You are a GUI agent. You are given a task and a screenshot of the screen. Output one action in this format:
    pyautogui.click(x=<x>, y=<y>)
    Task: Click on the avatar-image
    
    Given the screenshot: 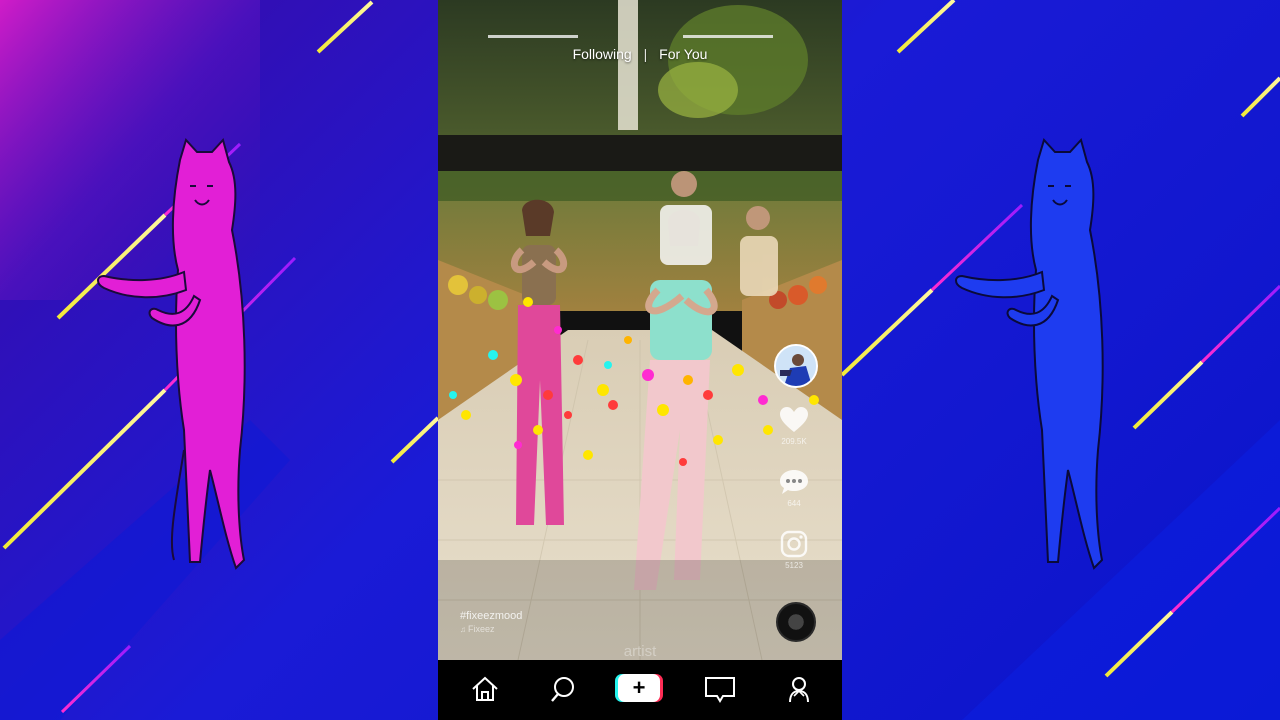 What is the action you would take?
    pyautogui.click(x=796, y=366)
    